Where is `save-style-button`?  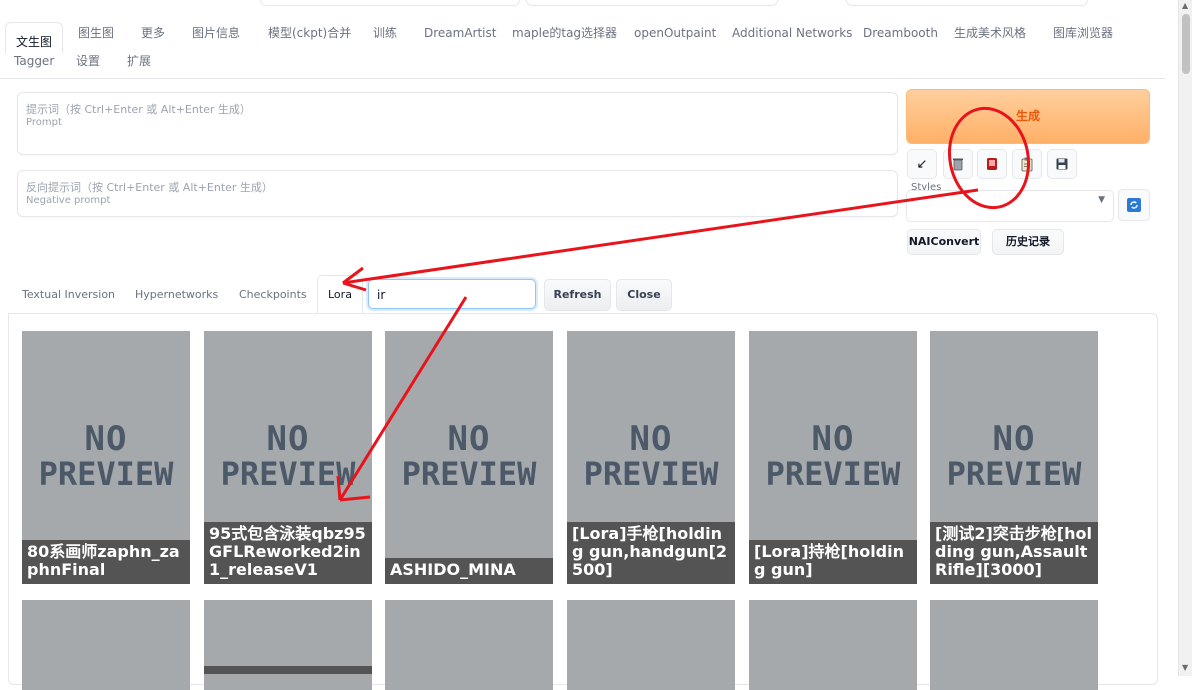 save-style-button is located at coordinates (1062, 164).